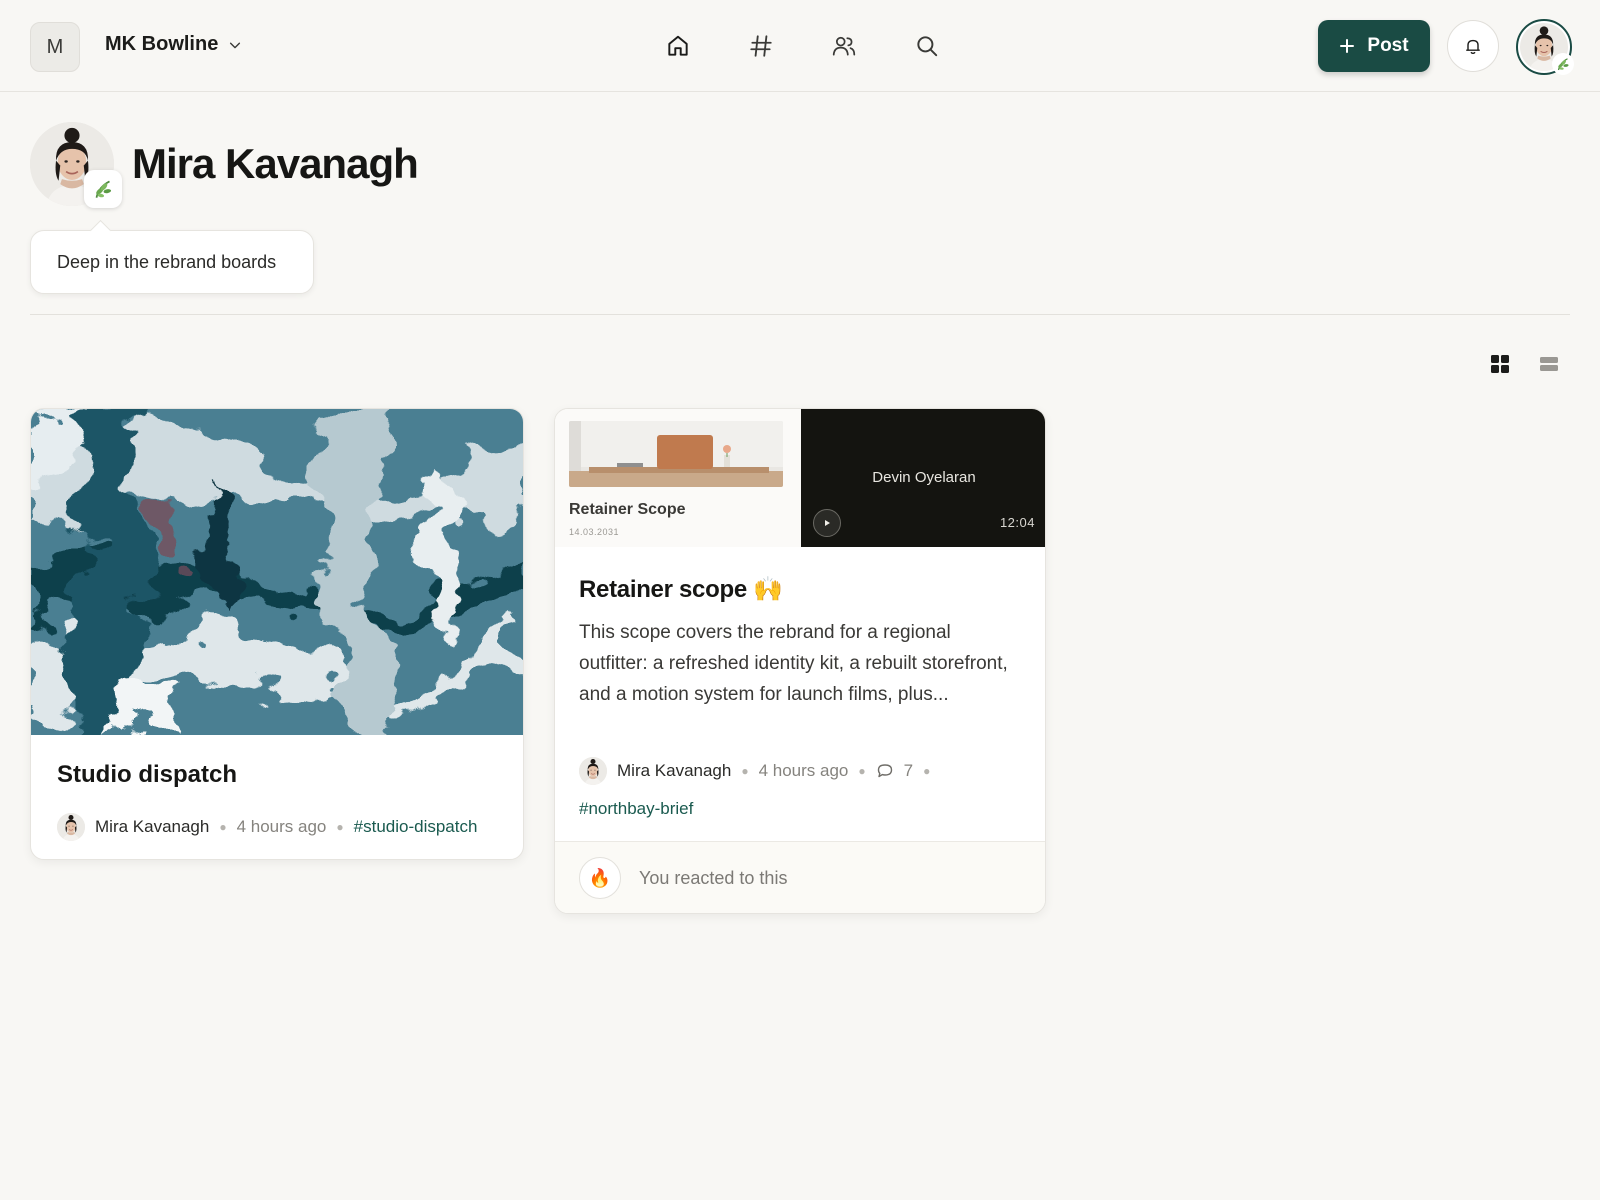 The width and height of the screenshot is (1600, 1200). What do you see at coordinates (162, 44) in the screenshot?
I see `workspace-name: MK Bowline` at bounding box center [162, 44].